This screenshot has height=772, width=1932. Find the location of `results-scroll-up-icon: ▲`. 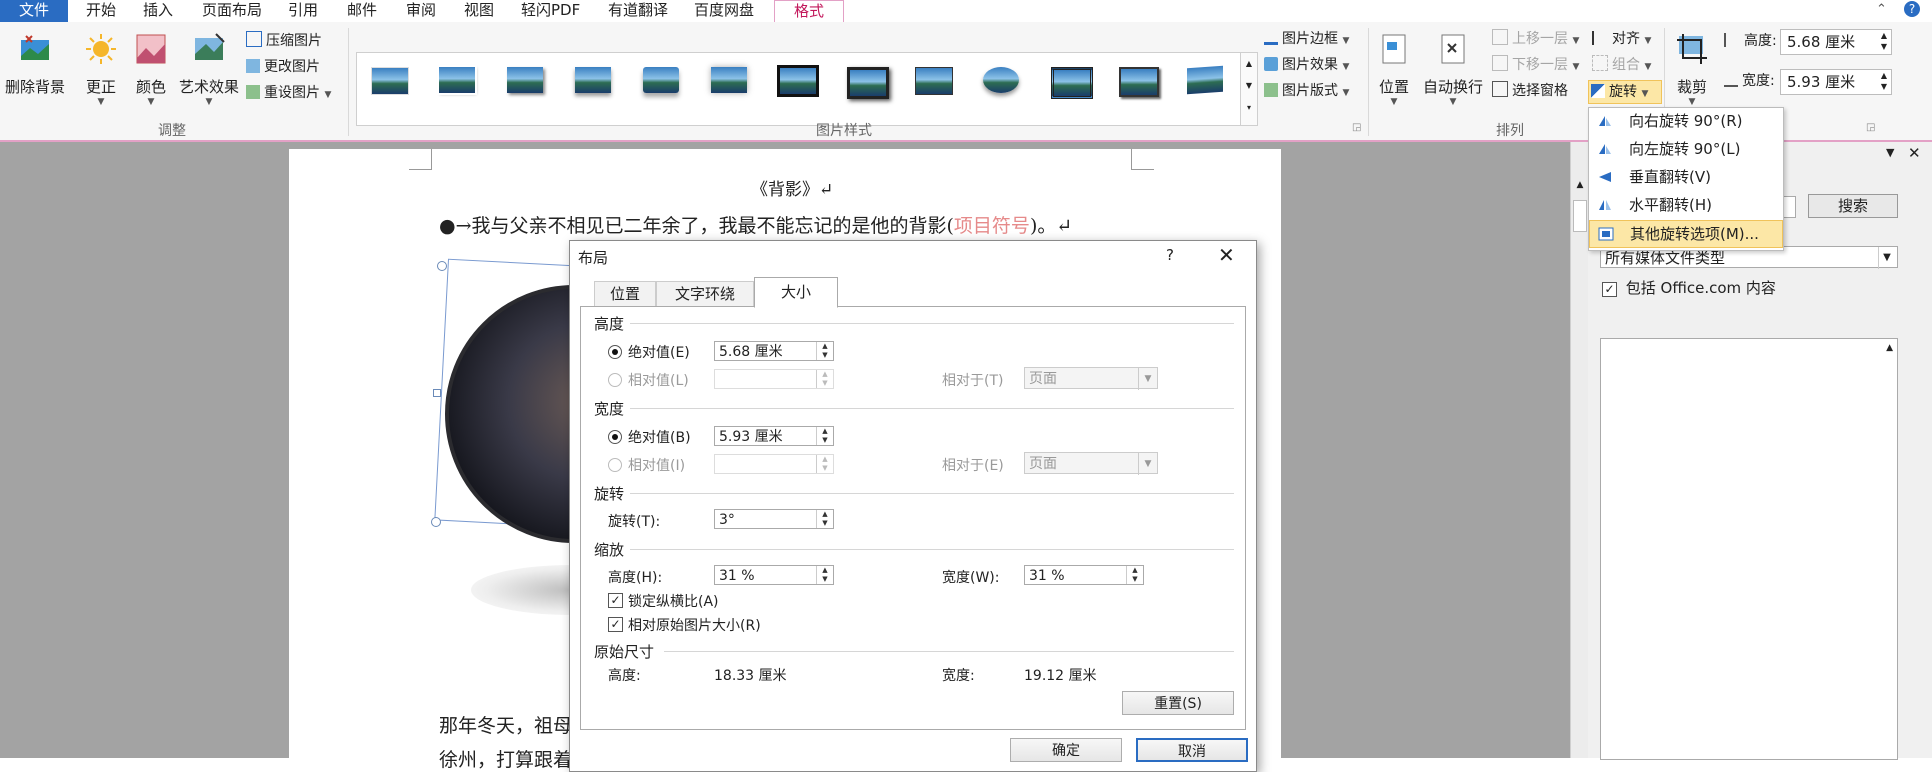

results-scroll-up-icon: ▲ is located at coordinates (1889, 348).